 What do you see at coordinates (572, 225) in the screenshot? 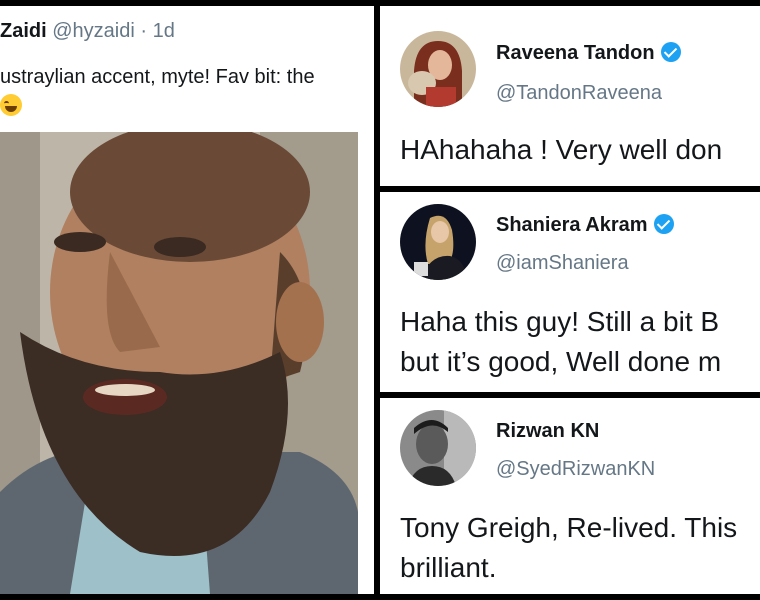
I see `user-name-text: Shaniera Akram` at bounding box center [572, 225].